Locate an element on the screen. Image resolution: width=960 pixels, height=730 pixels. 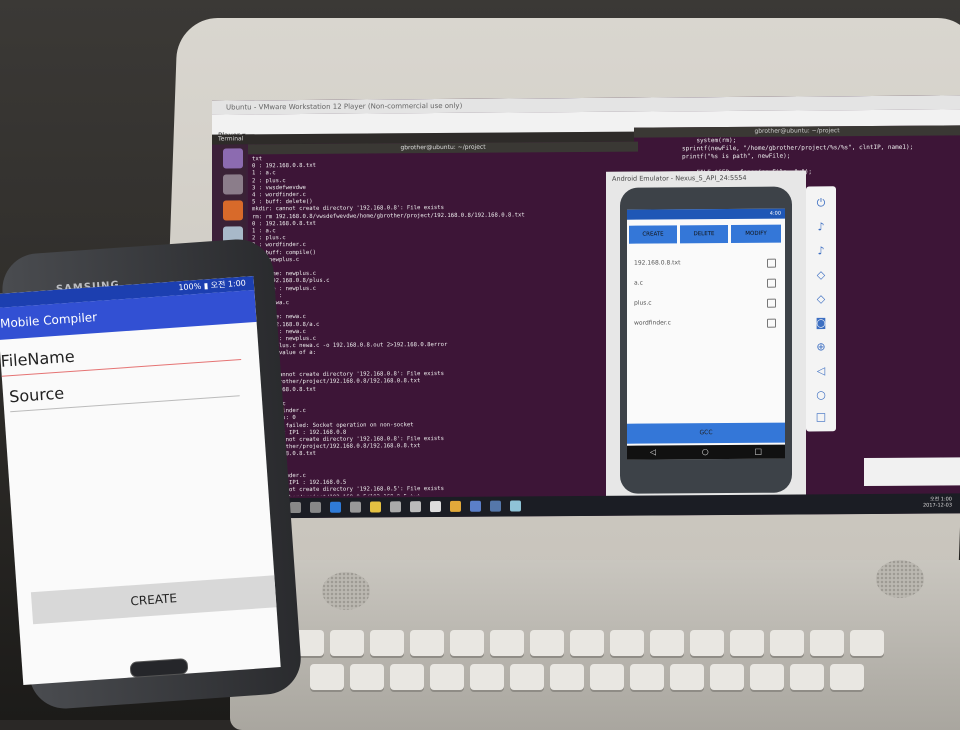
emulator-status-bar: 4:00 is located at coordinates (706, 214).